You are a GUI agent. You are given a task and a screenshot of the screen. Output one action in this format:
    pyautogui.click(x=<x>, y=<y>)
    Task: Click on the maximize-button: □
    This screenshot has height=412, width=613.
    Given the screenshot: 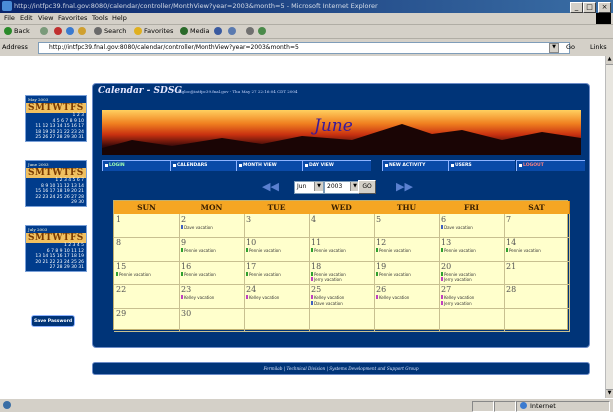 What is the action you would take?
    pyautogui.click(x=589, y=7)
    